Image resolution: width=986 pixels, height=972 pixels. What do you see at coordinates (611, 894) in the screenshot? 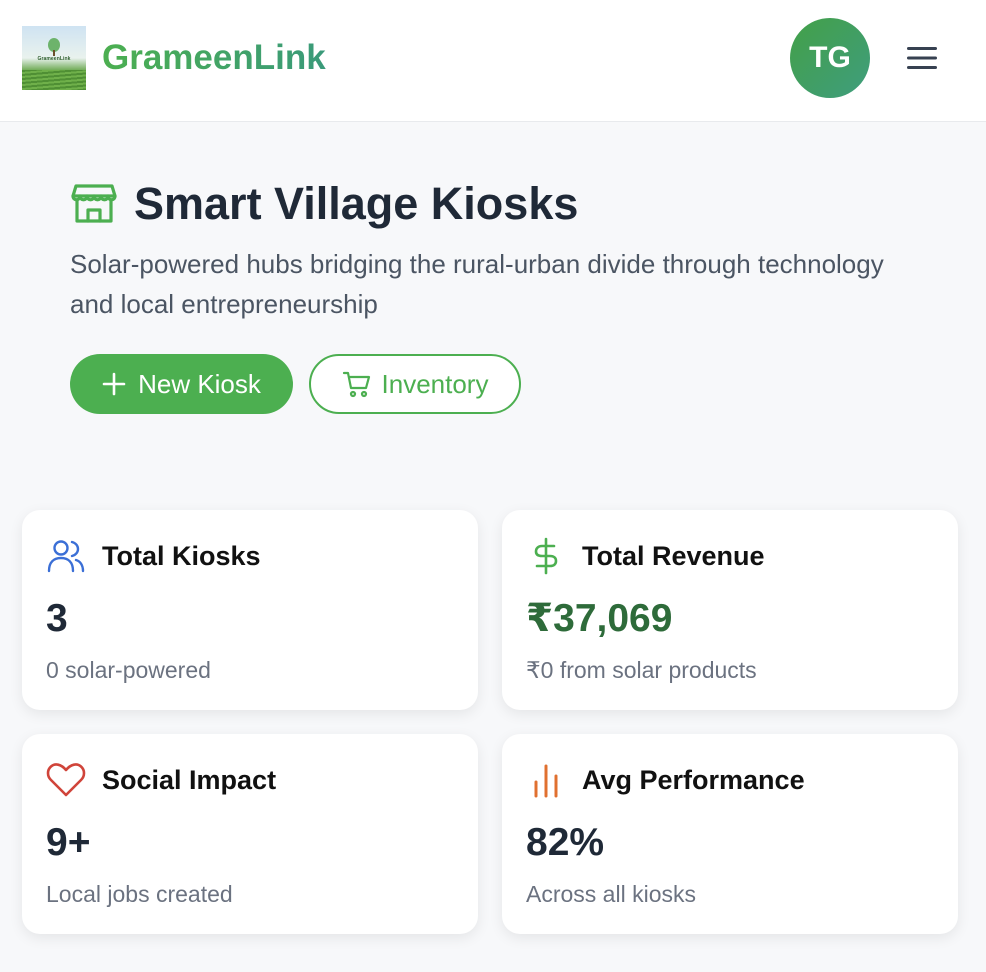
I see `stat-subtext: Across all kiosks` at bounding box center [611, 894].